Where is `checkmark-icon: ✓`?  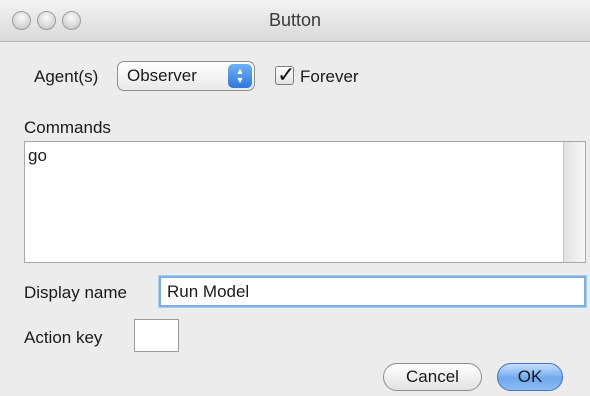 checkmark-icon: ✓ is located at coordinates (286, 74).